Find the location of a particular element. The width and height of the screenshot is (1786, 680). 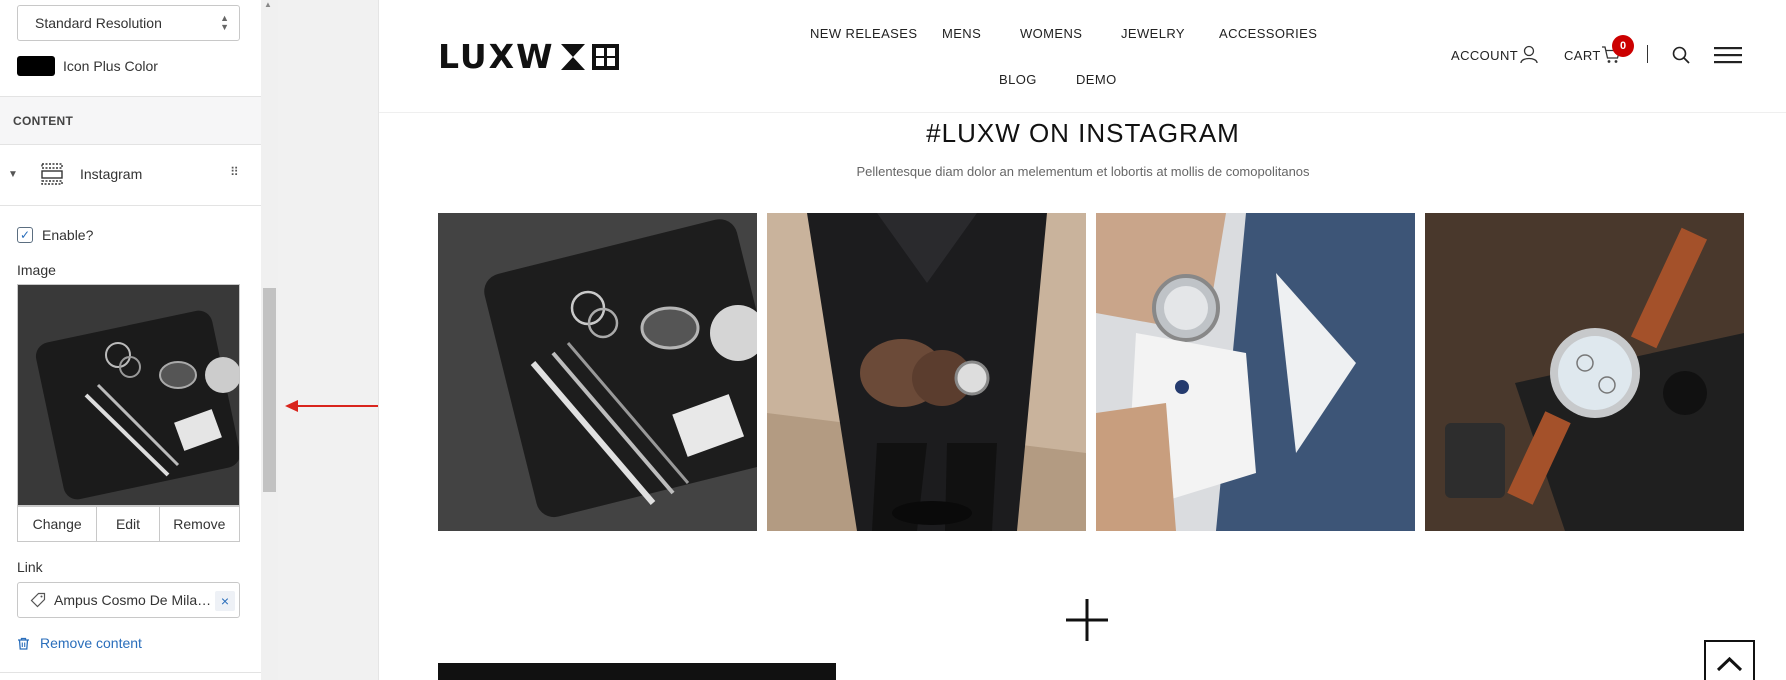

color-swatch is located at coordinates (36, 66).